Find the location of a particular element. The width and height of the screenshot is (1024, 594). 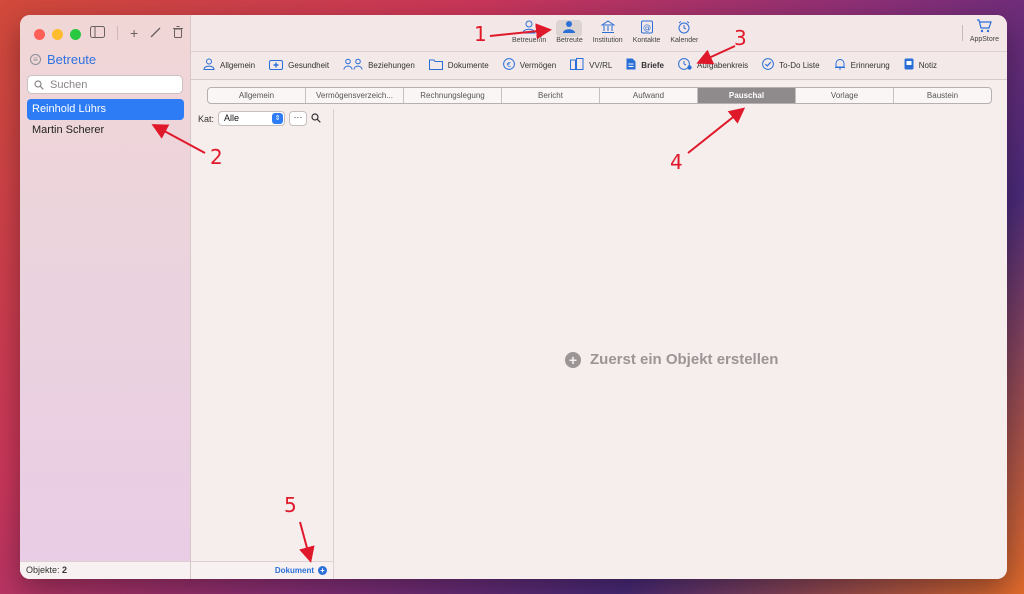

appstore-button: AppStore is located at coordinates (984, 31).